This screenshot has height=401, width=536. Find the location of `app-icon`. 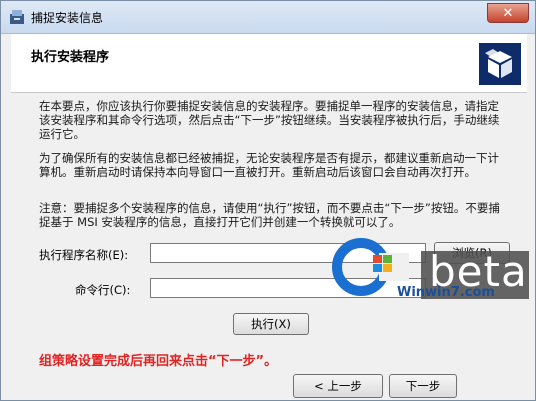

app-icon is located at coordinates (17, 17).